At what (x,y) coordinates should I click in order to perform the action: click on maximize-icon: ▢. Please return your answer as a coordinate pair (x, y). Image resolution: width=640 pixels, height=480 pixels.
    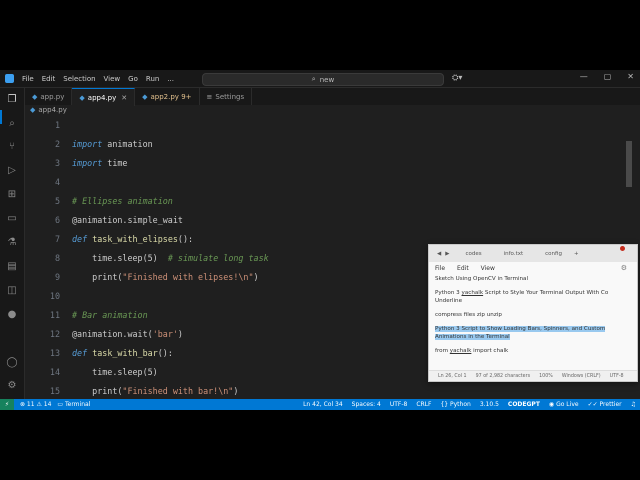
    Looking at the image, I should click on (608, 76).